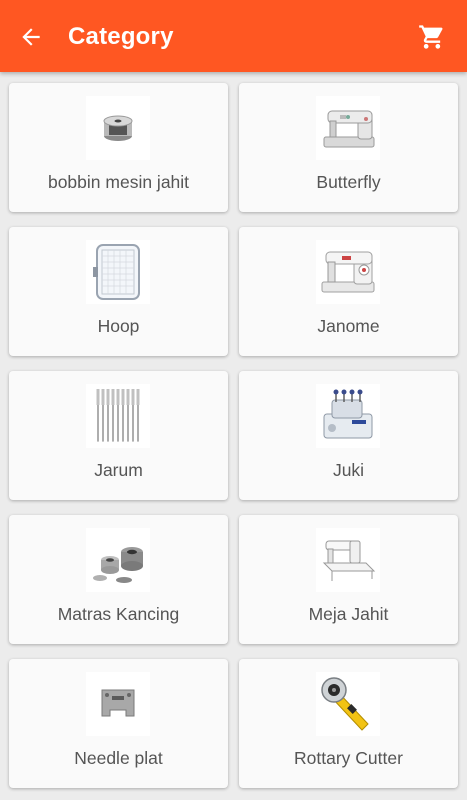  Describe the element at coordinates (348, 470) in the screenshot. I see `category-label: Juki` at that location.